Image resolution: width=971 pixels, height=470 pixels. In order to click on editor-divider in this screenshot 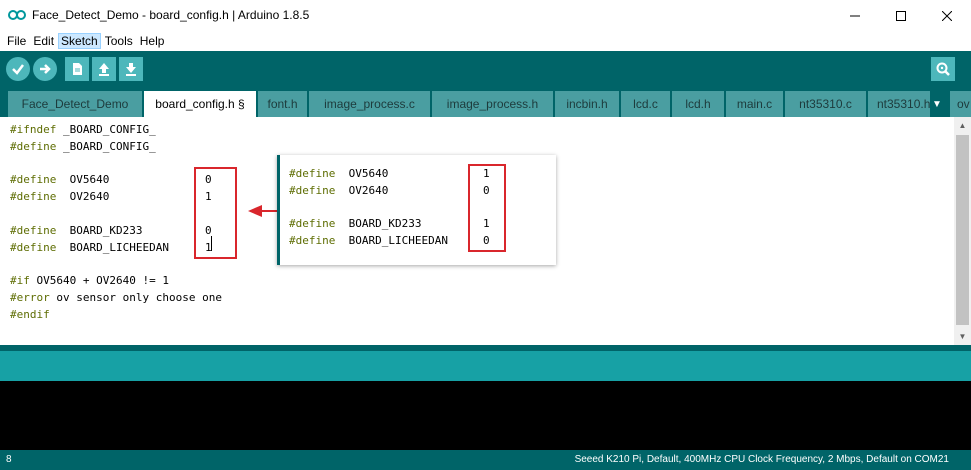, I will do `click(485, 348)`.